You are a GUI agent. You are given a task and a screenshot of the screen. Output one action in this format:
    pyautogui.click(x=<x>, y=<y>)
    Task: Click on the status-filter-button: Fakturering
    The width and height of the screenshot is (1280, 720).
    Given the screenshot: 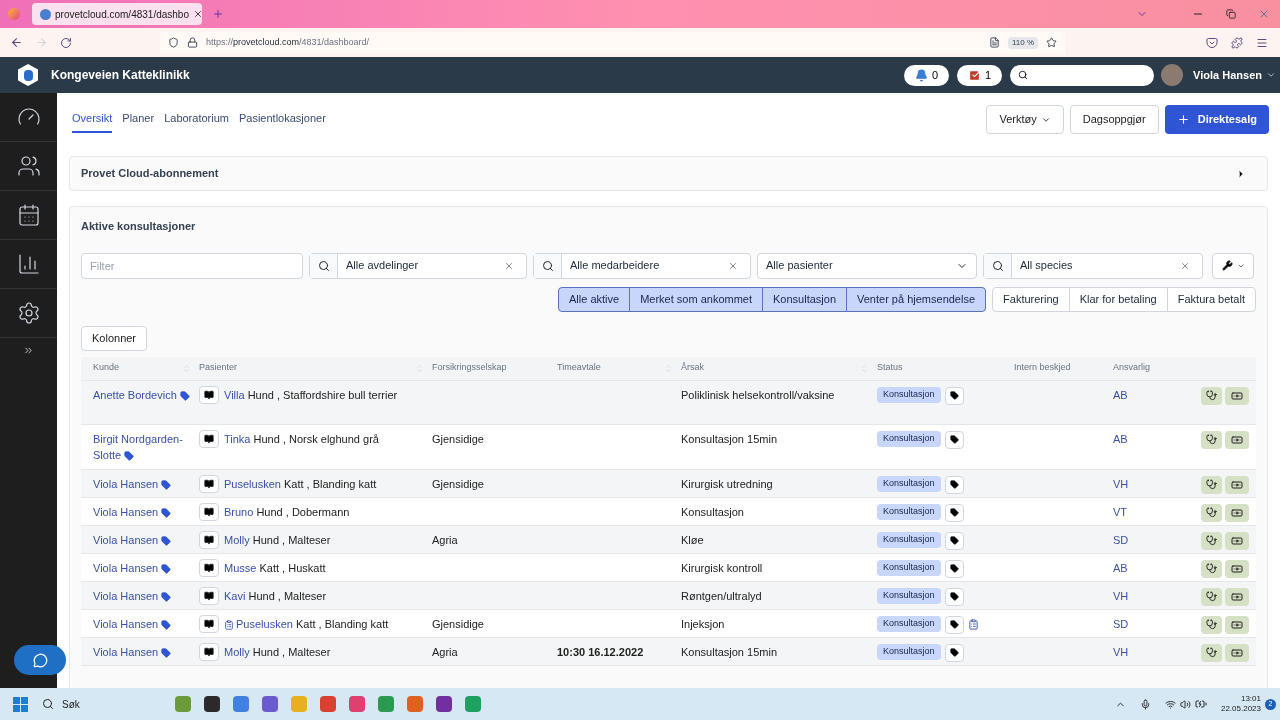 What is the action you would take?
    pyautogui.click(x=1031, y=299)
    